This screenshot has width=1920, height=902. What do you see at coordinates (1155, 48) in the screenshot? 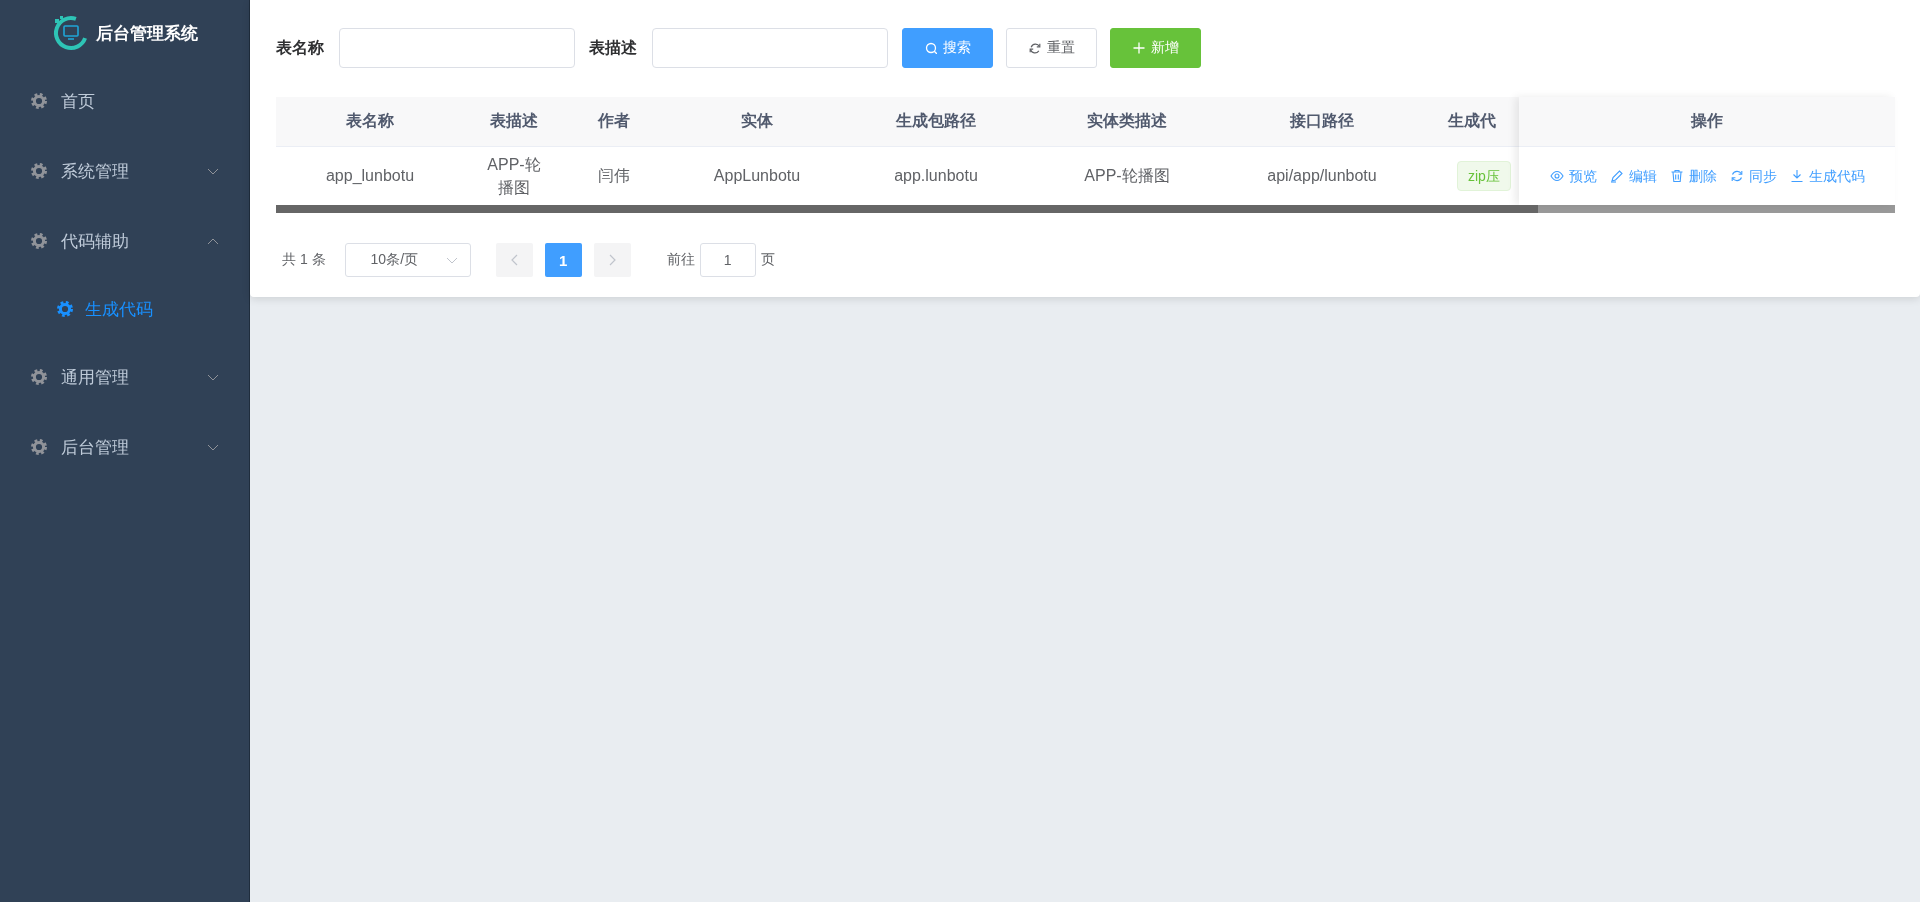
I see `add-button: 新增` at bounding box center [1155, 48].